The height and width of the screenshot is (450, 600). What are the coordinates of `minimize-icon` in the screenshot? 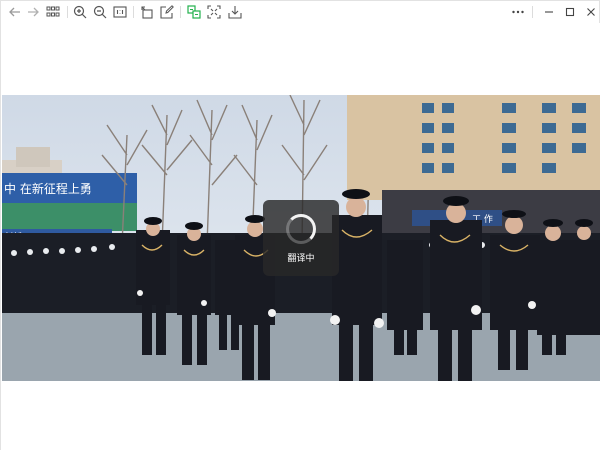 It's located at (549, 12).